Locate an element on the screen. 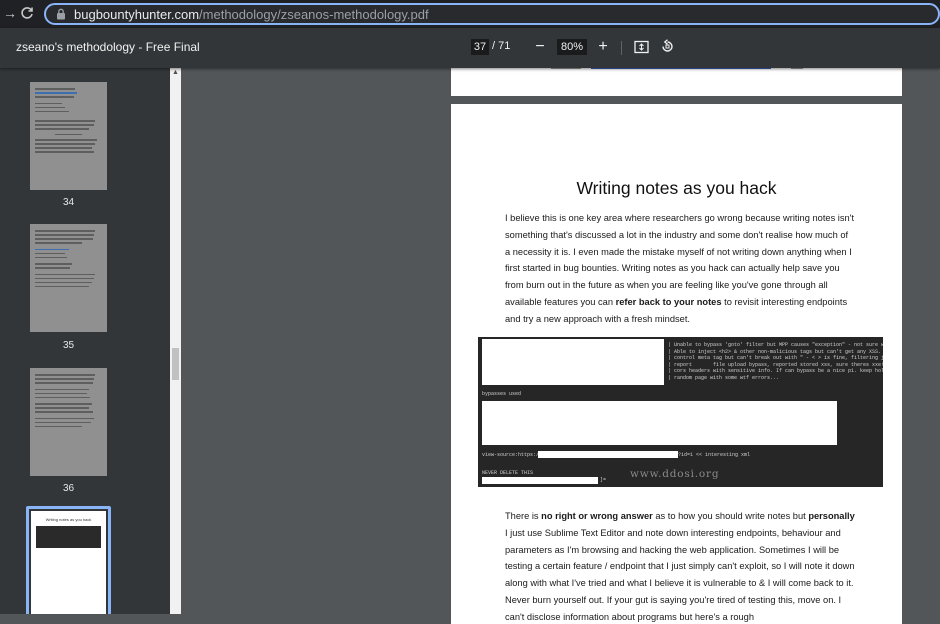 The width and height of the screenshot is (940, 624). bypasses-label: bypasses used is located at coordinates (502, 394).